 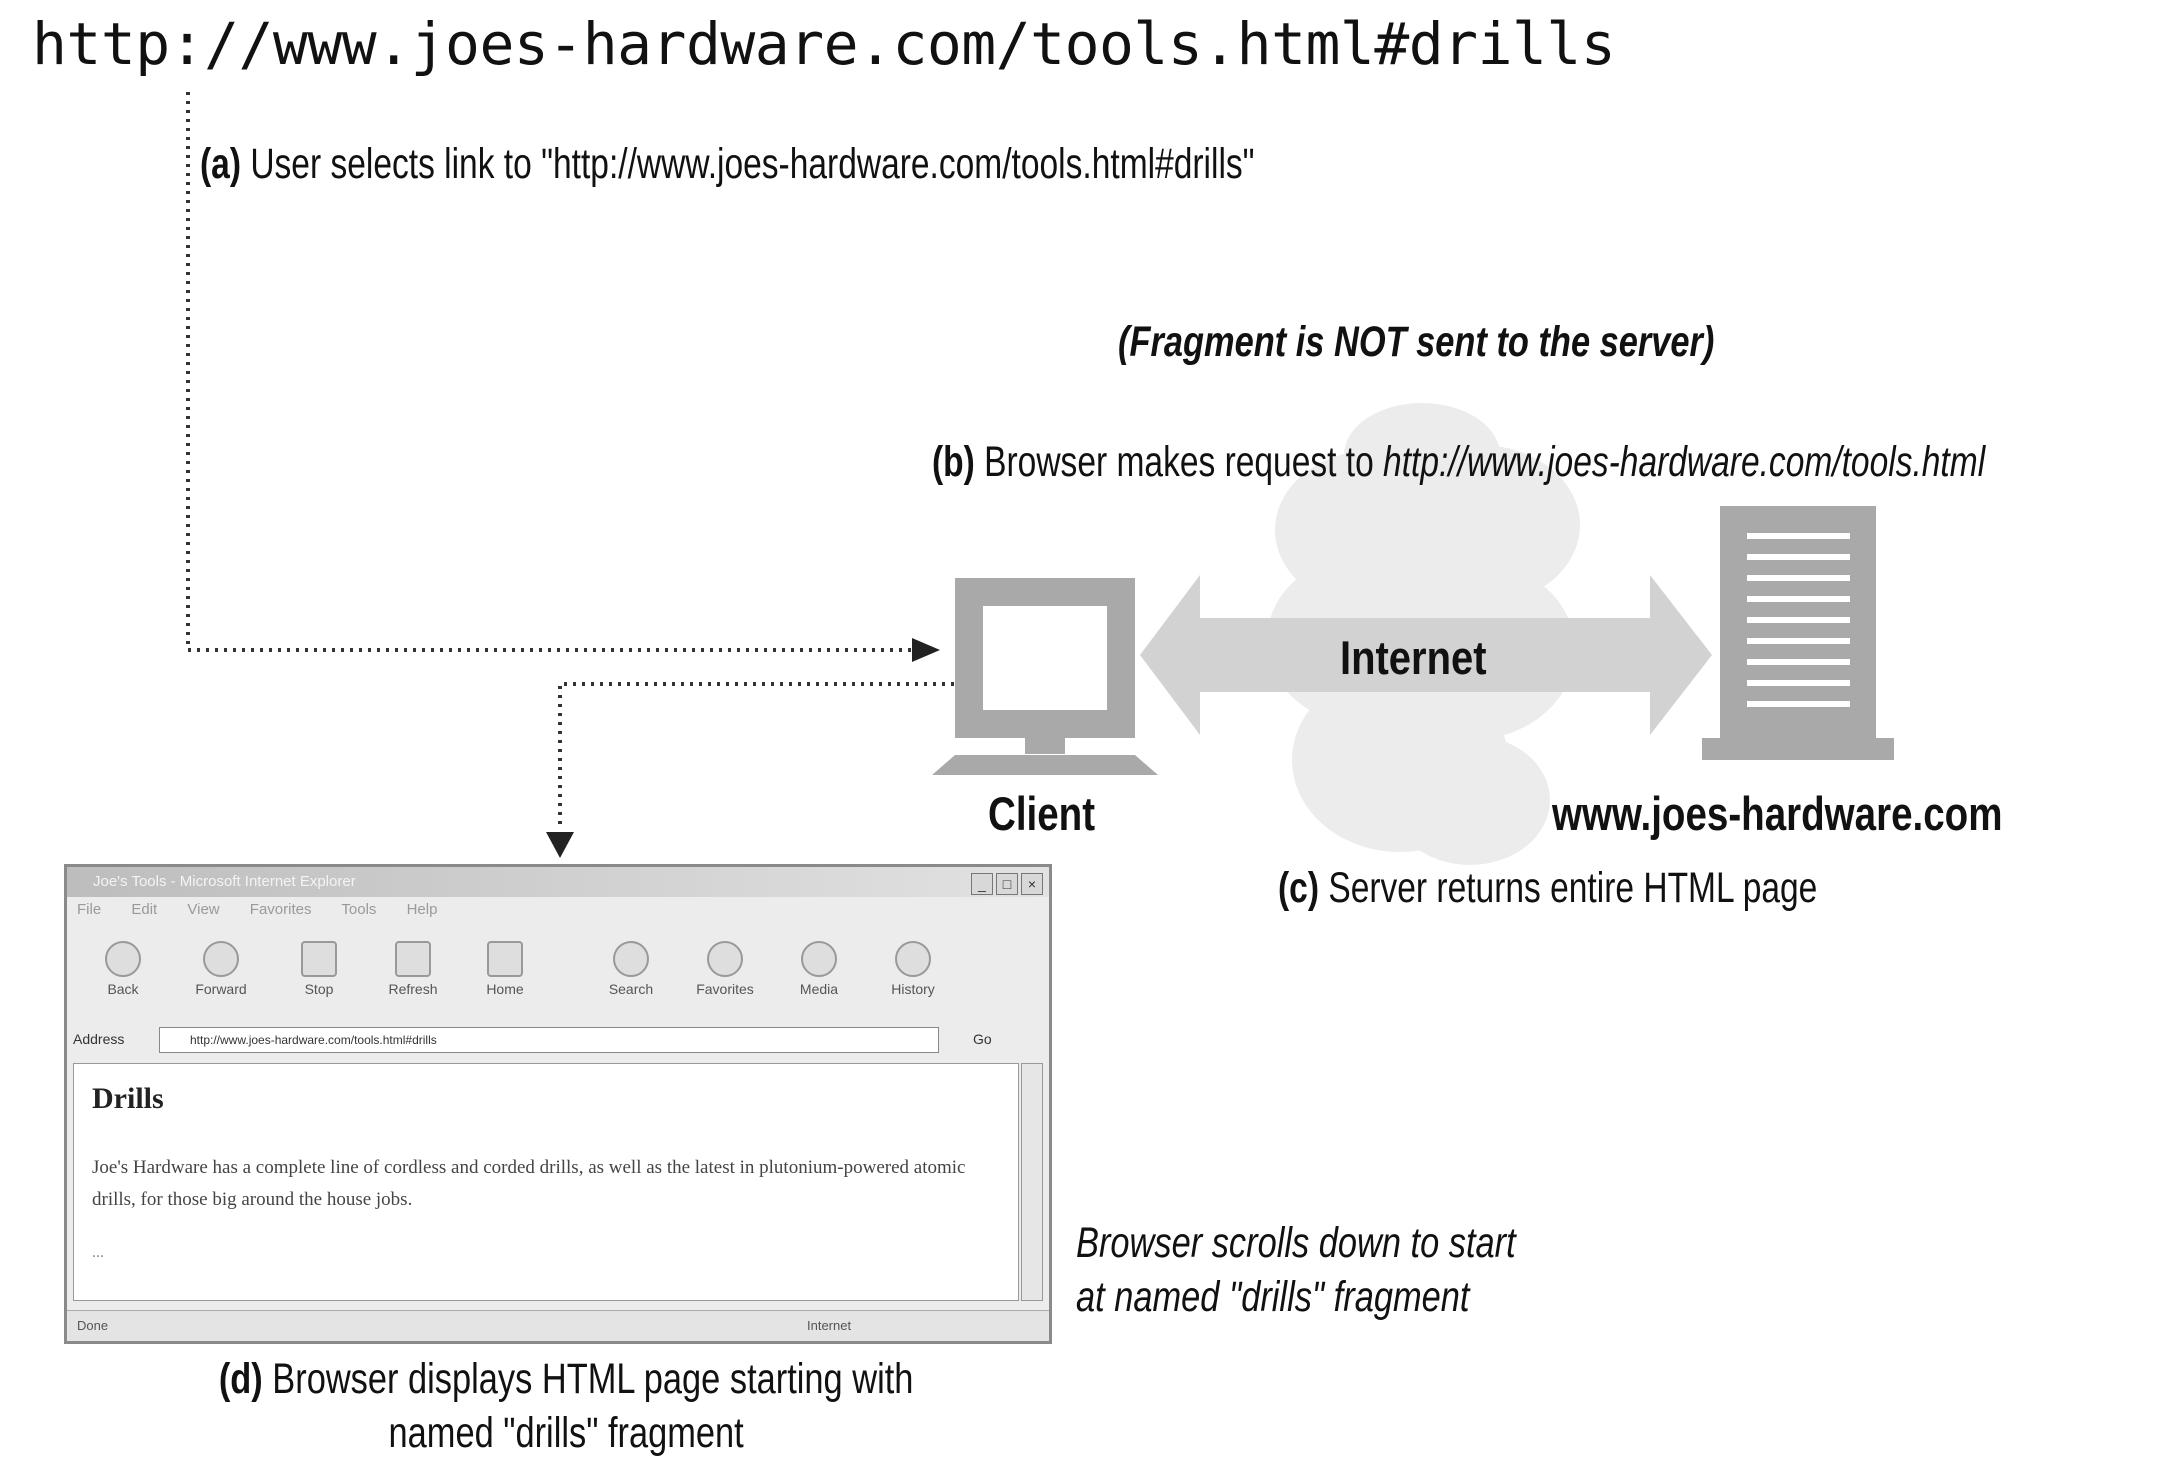 What do you see at coordinates (953, 462) in the screenshot?
I see `step-b-letter: (b)` at bounding box center [953, 462].